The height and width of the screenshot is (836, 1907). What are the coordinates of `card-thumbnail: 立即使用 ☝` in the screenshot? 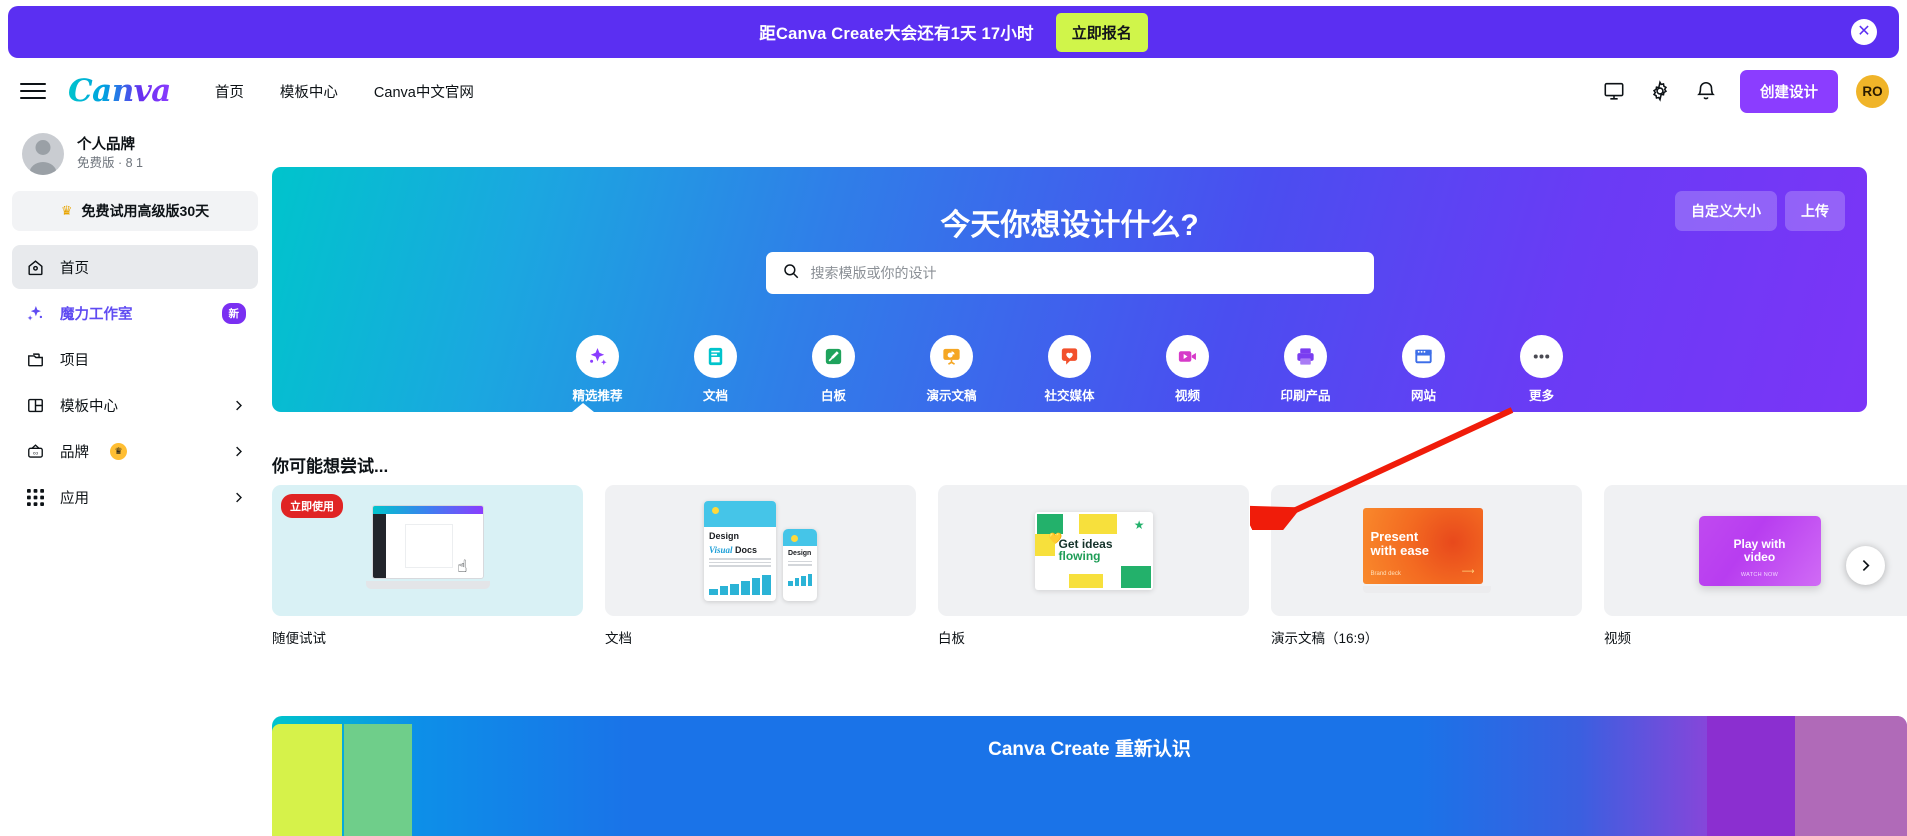 It's located at (427, 550).